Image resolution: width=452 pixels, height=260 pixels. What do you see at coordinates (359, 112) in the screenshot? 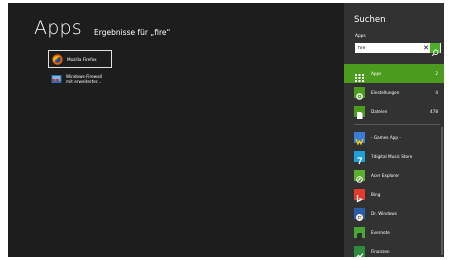
I see `files-icon` at bounding box center [359, 112].